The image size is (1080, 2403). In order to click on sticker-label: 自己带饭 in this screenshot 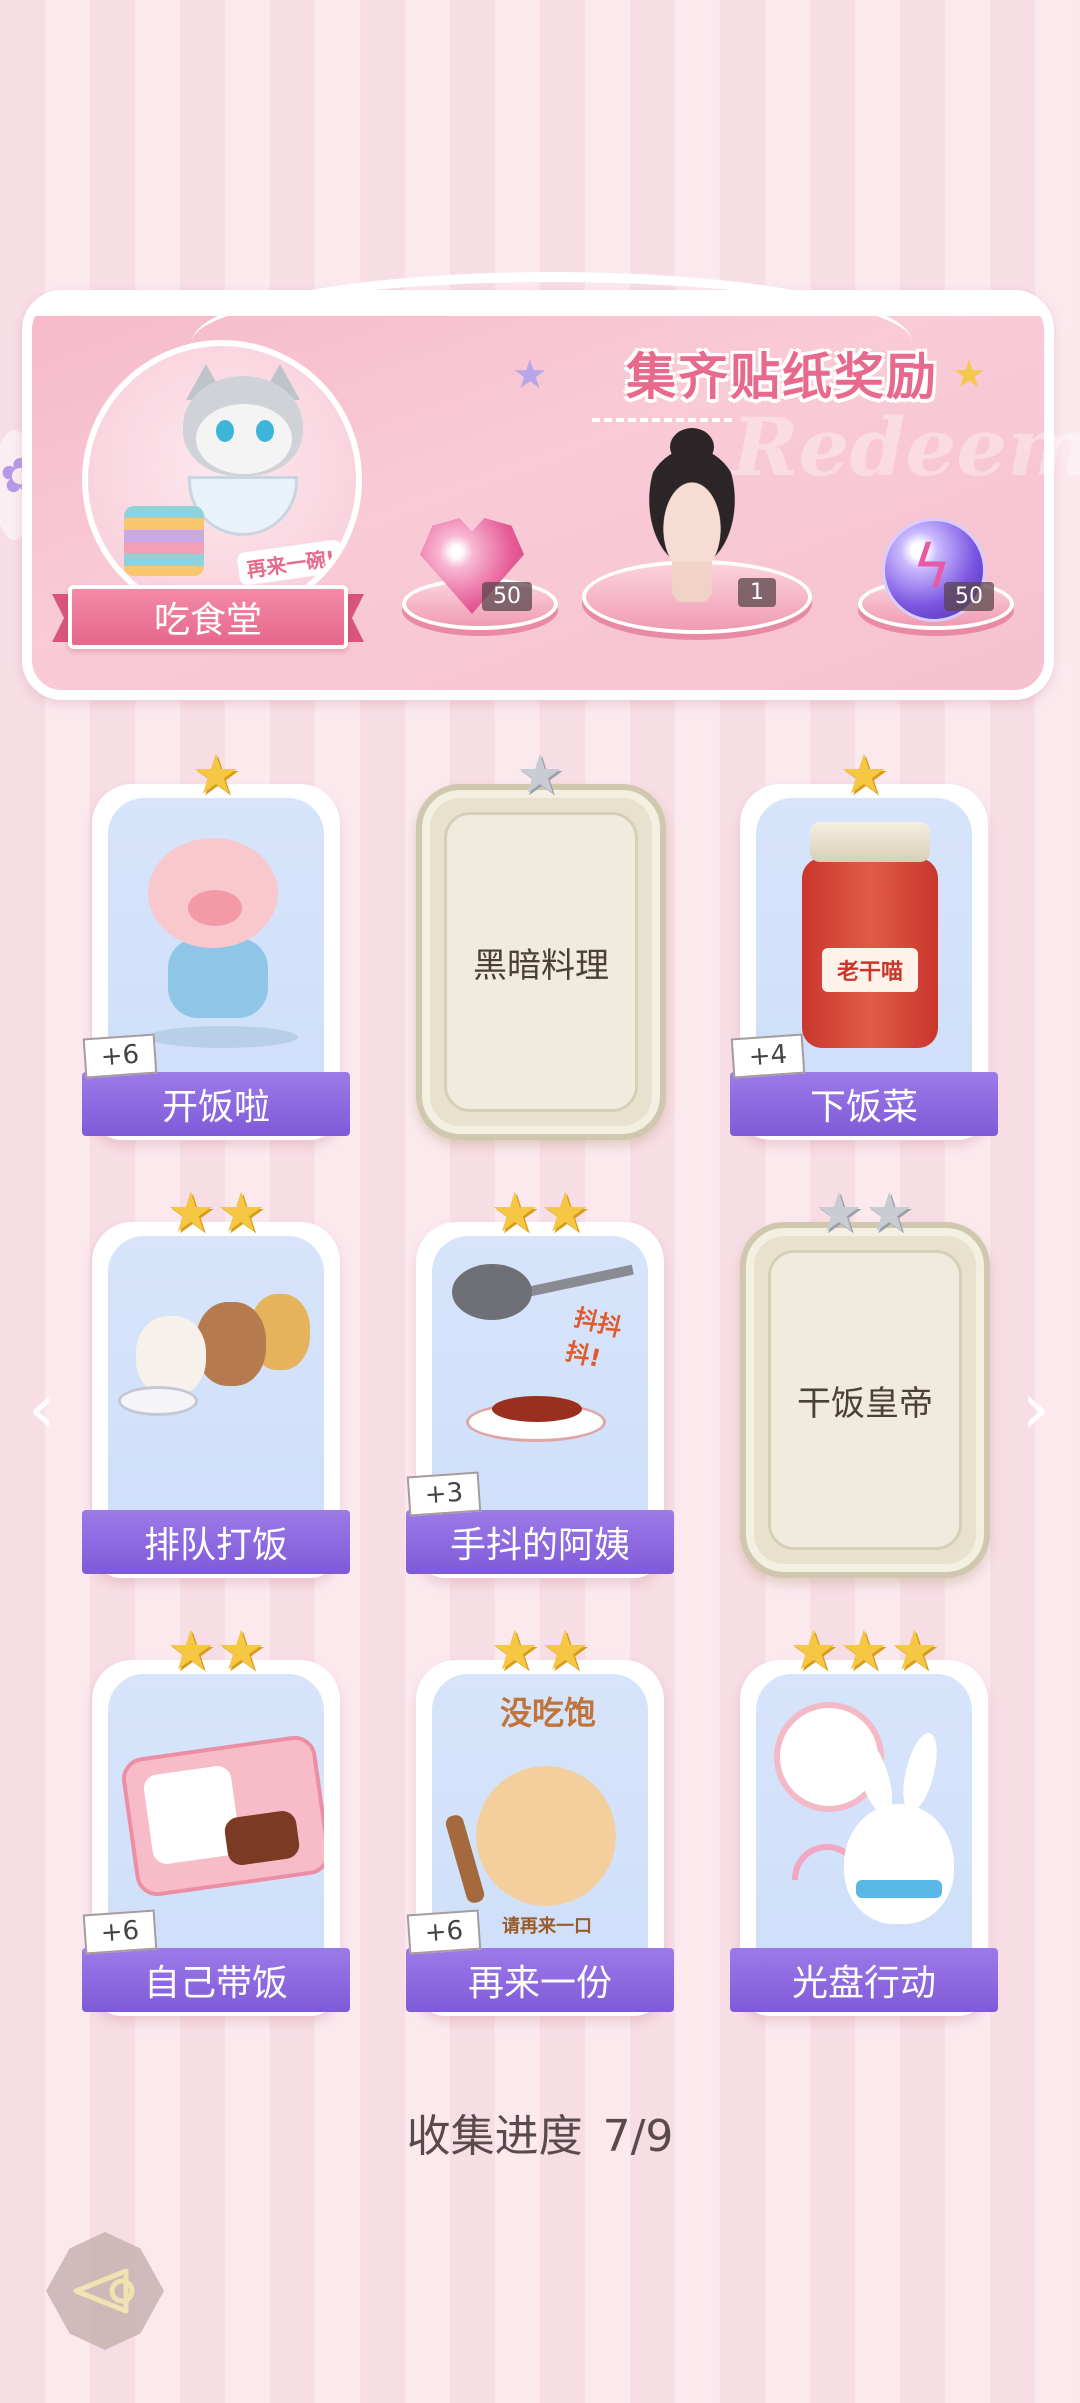, I will do `click(216, 1980)`.